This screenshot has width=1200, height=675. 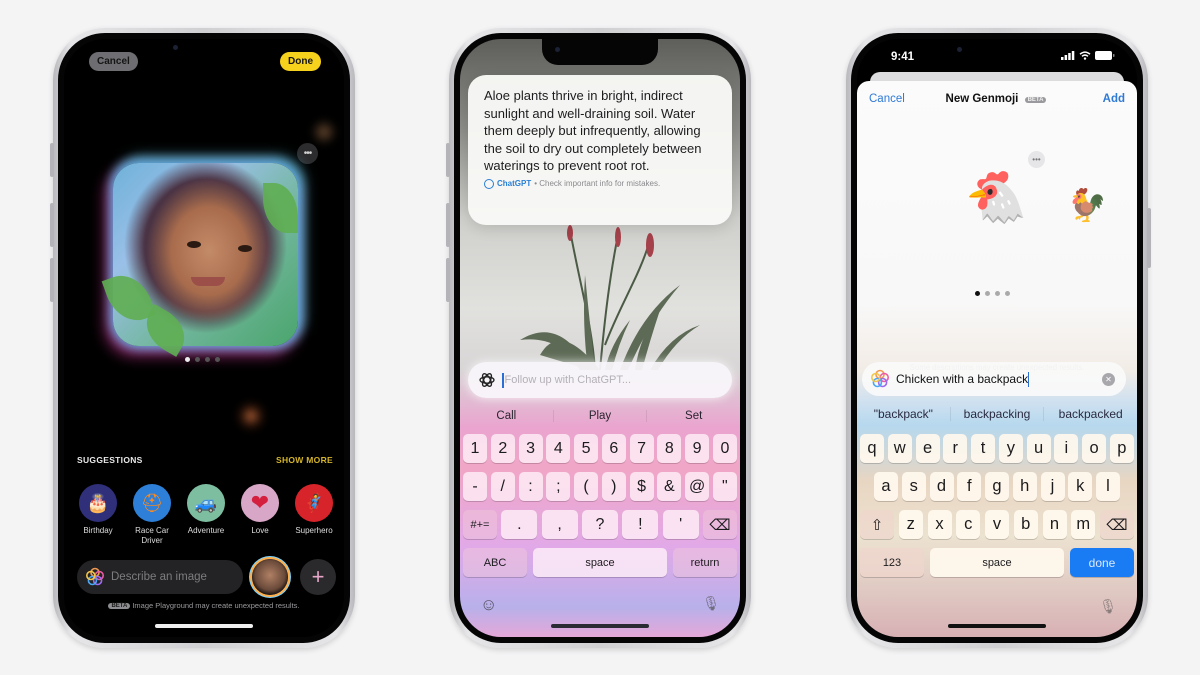 I want to click on key: r, so click(x=955, y=448).